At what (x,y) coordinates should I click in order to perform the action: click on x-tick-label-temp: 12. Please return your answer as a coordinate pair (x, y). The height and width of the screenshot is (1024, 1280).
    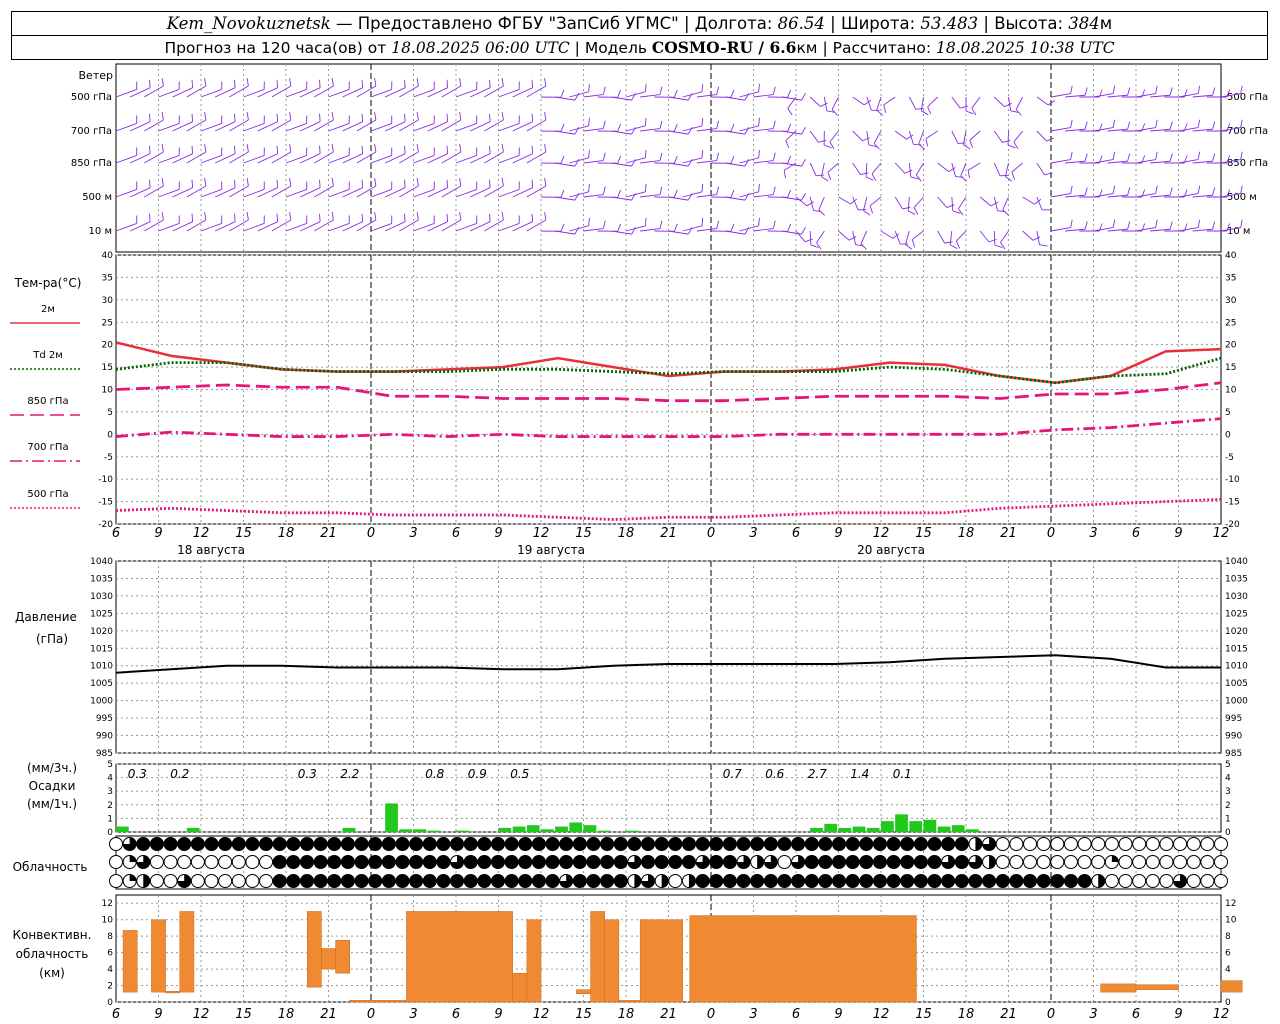
    Looking at the image, I should click on (541, 533).